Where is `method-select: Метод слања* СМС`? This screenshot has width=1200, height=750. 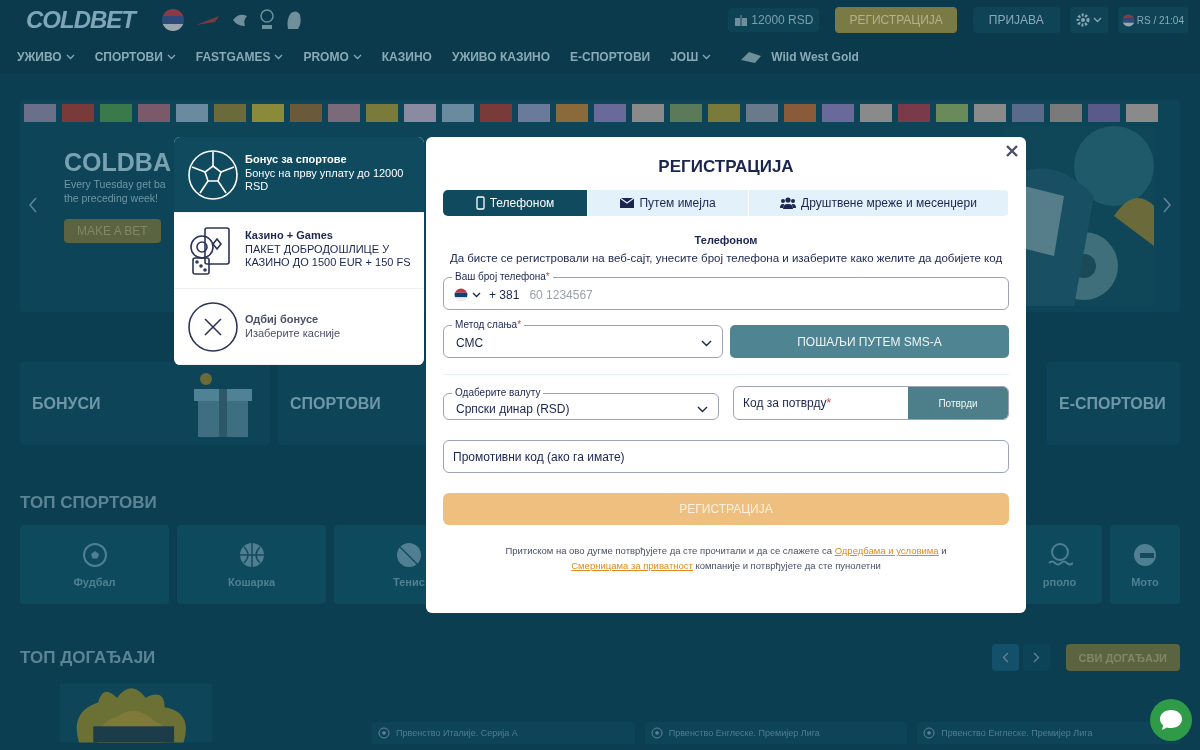
method-select: Метод слања* СМС is located at coordinates (583, 339).